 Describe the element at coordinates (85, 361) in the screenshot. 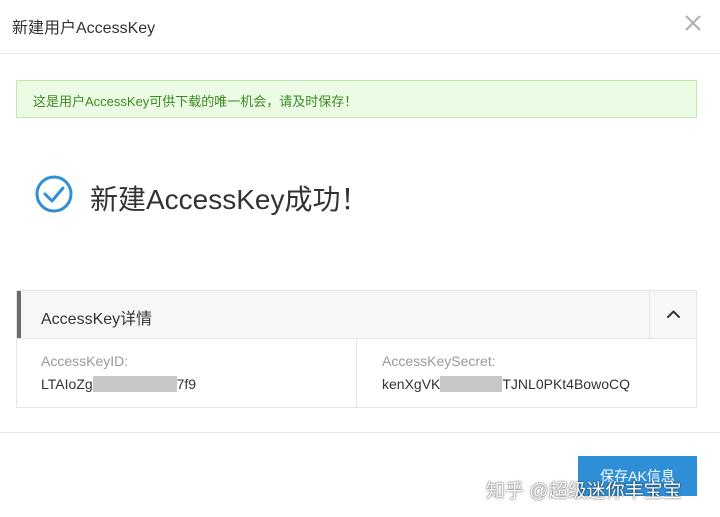

I see `accesskey-id-label: AccessKeyID:` at that location.